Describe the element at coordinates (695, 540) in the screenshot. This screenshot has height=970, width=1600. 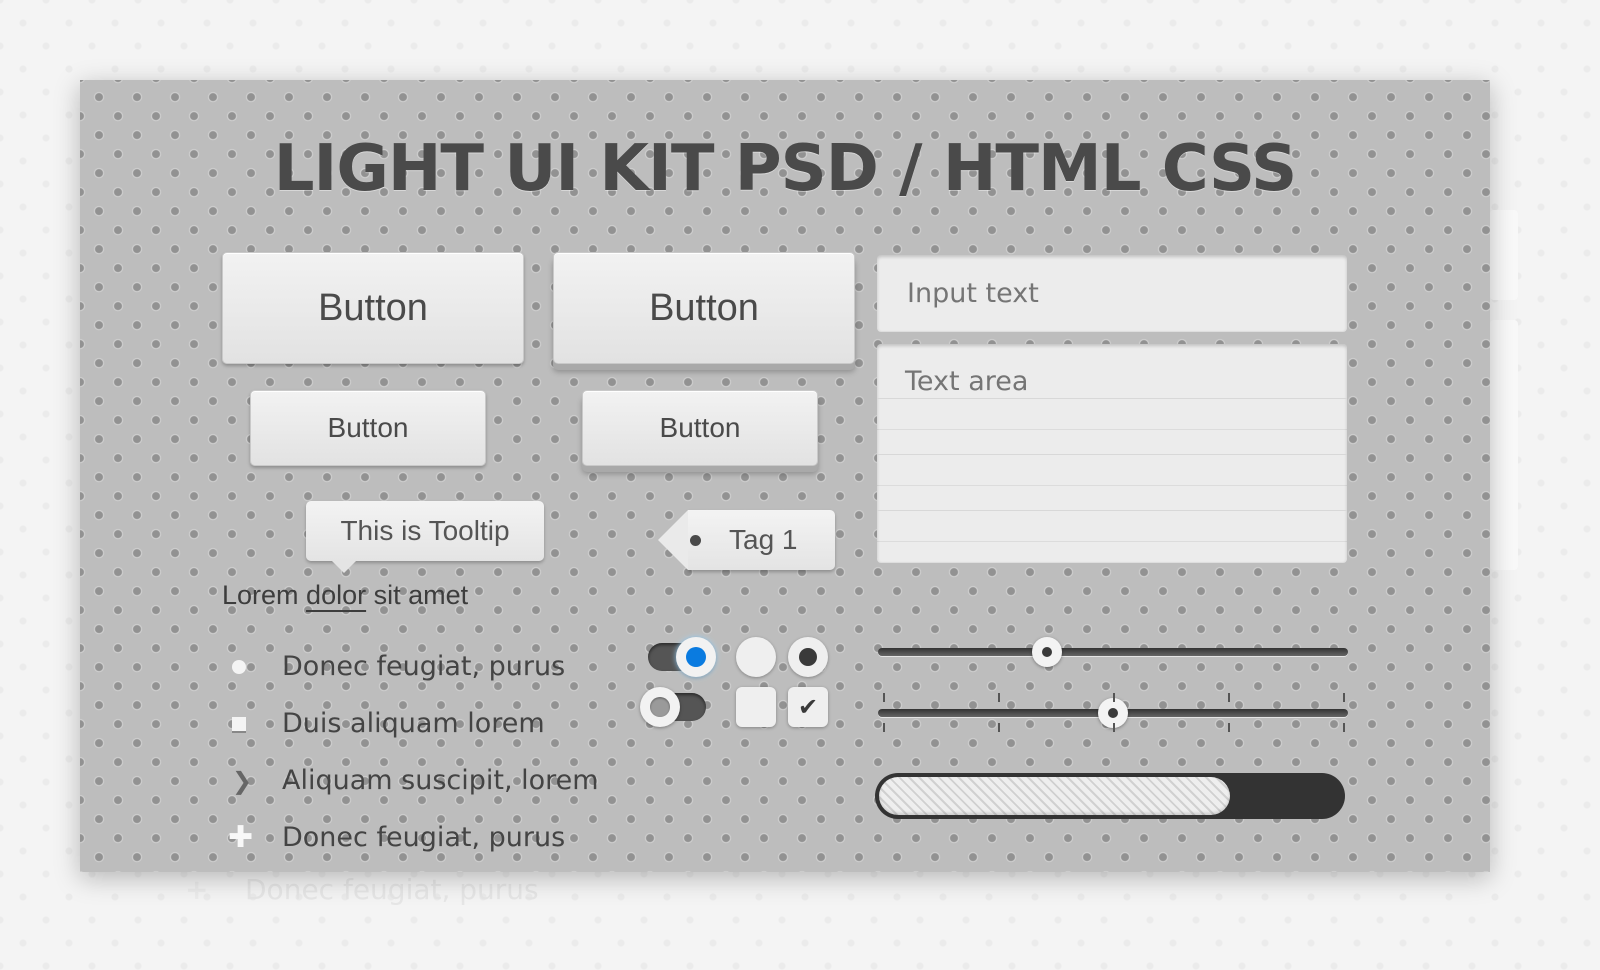
I see `tag-hole-icon` at that location.